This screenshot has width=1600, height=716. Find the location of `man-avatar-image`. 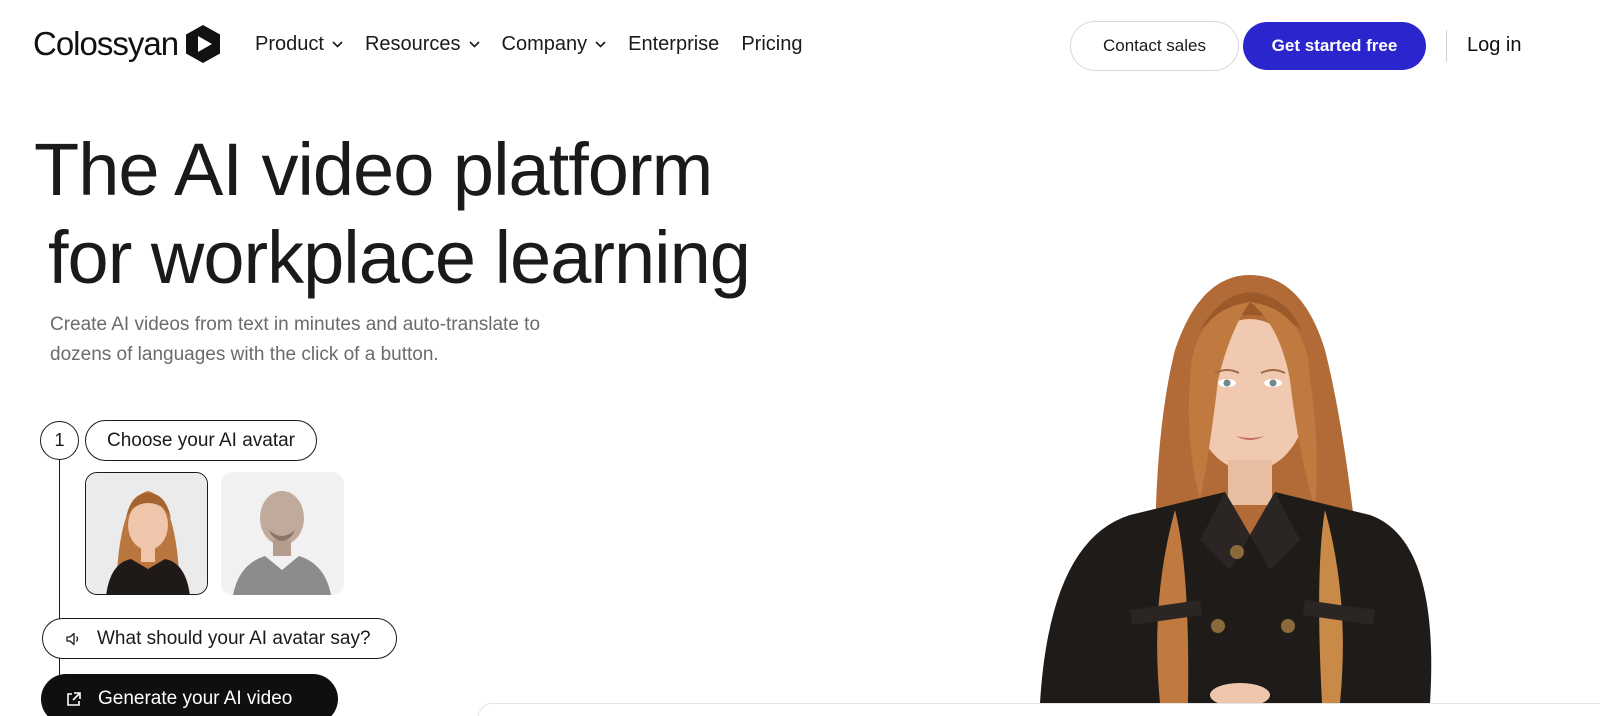

man-avatar-image is located at coordinates (282, 533).